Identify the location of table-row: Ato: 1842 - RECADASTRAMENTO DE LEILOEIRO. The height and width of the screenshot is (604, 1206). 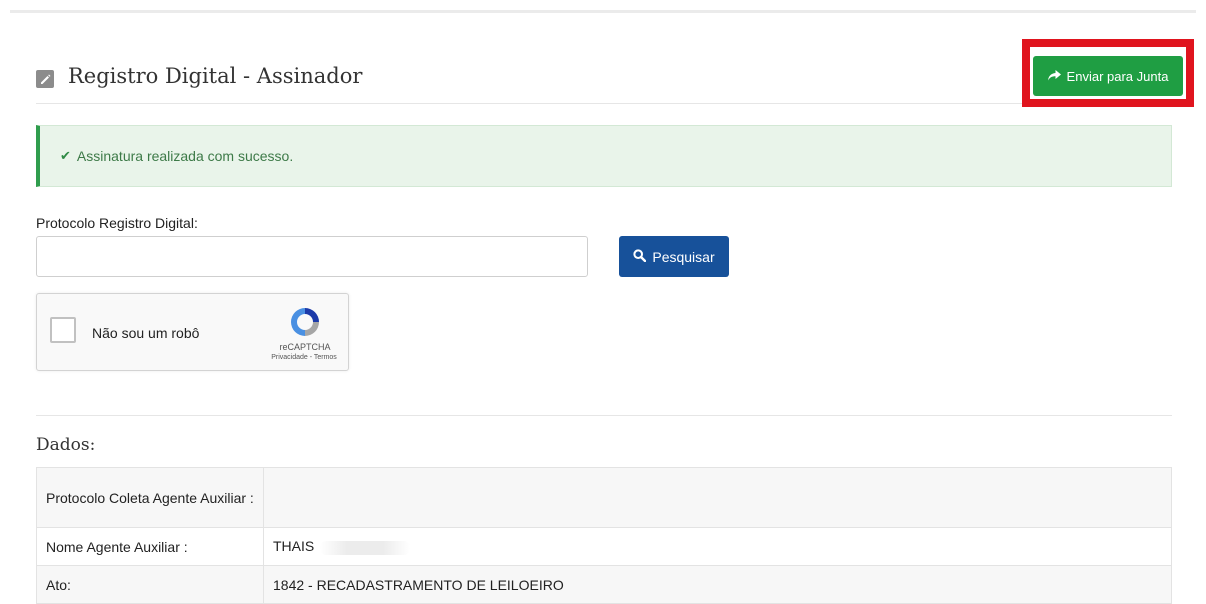
(604, 584).